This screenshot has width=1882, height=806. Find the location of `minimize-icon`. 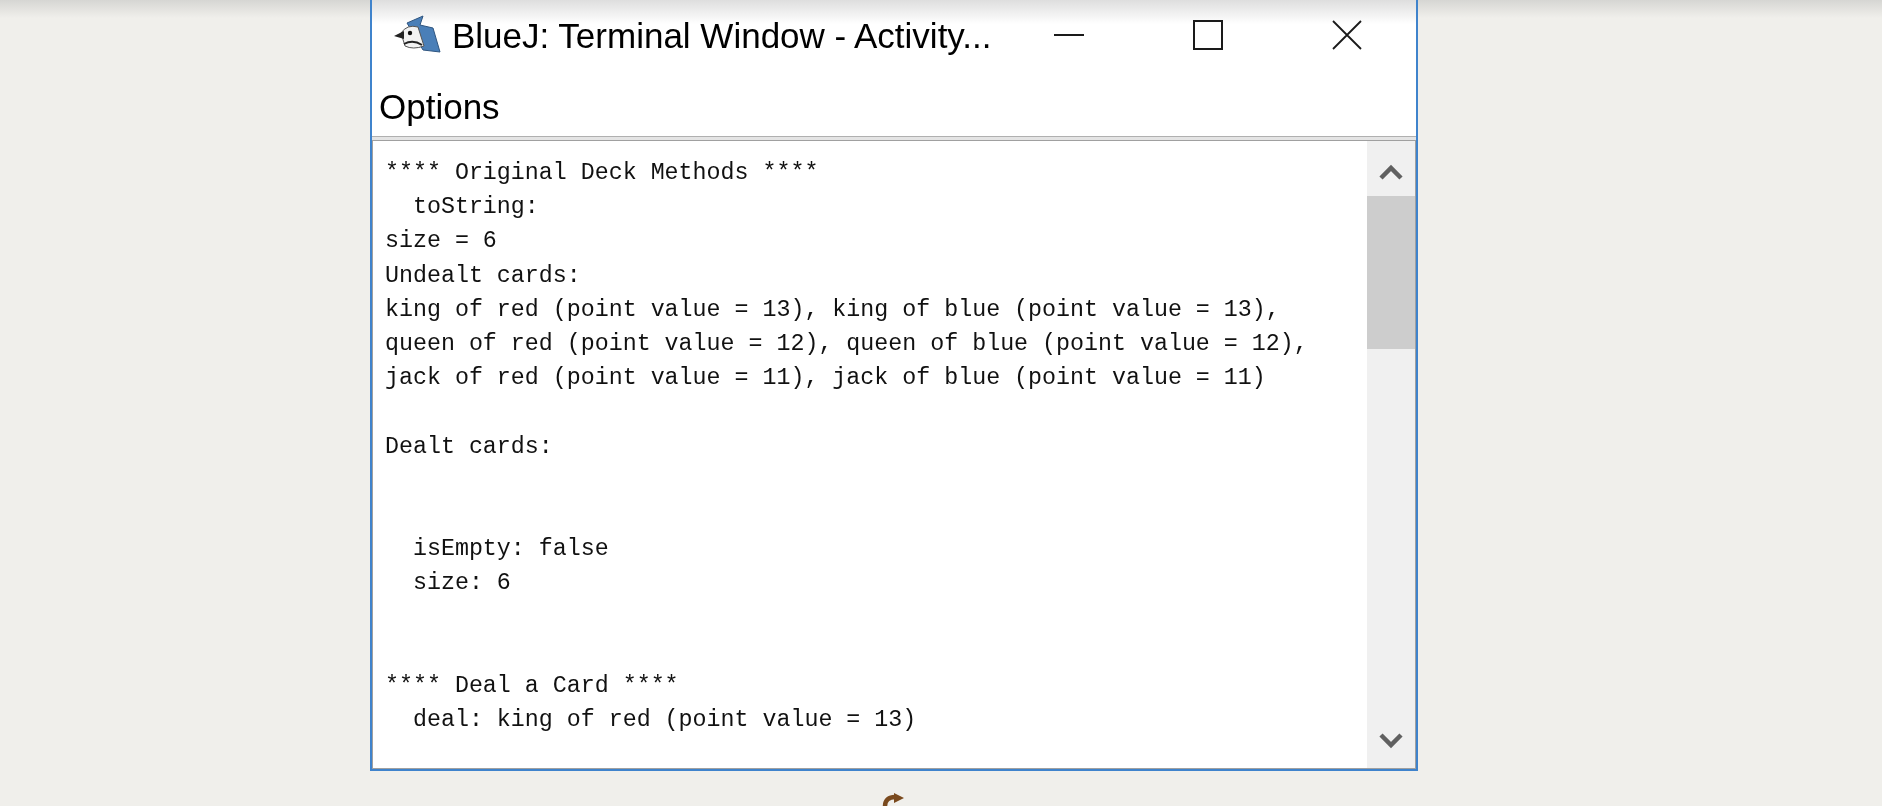

minimize-icon is located at coordinates (1068, 35).